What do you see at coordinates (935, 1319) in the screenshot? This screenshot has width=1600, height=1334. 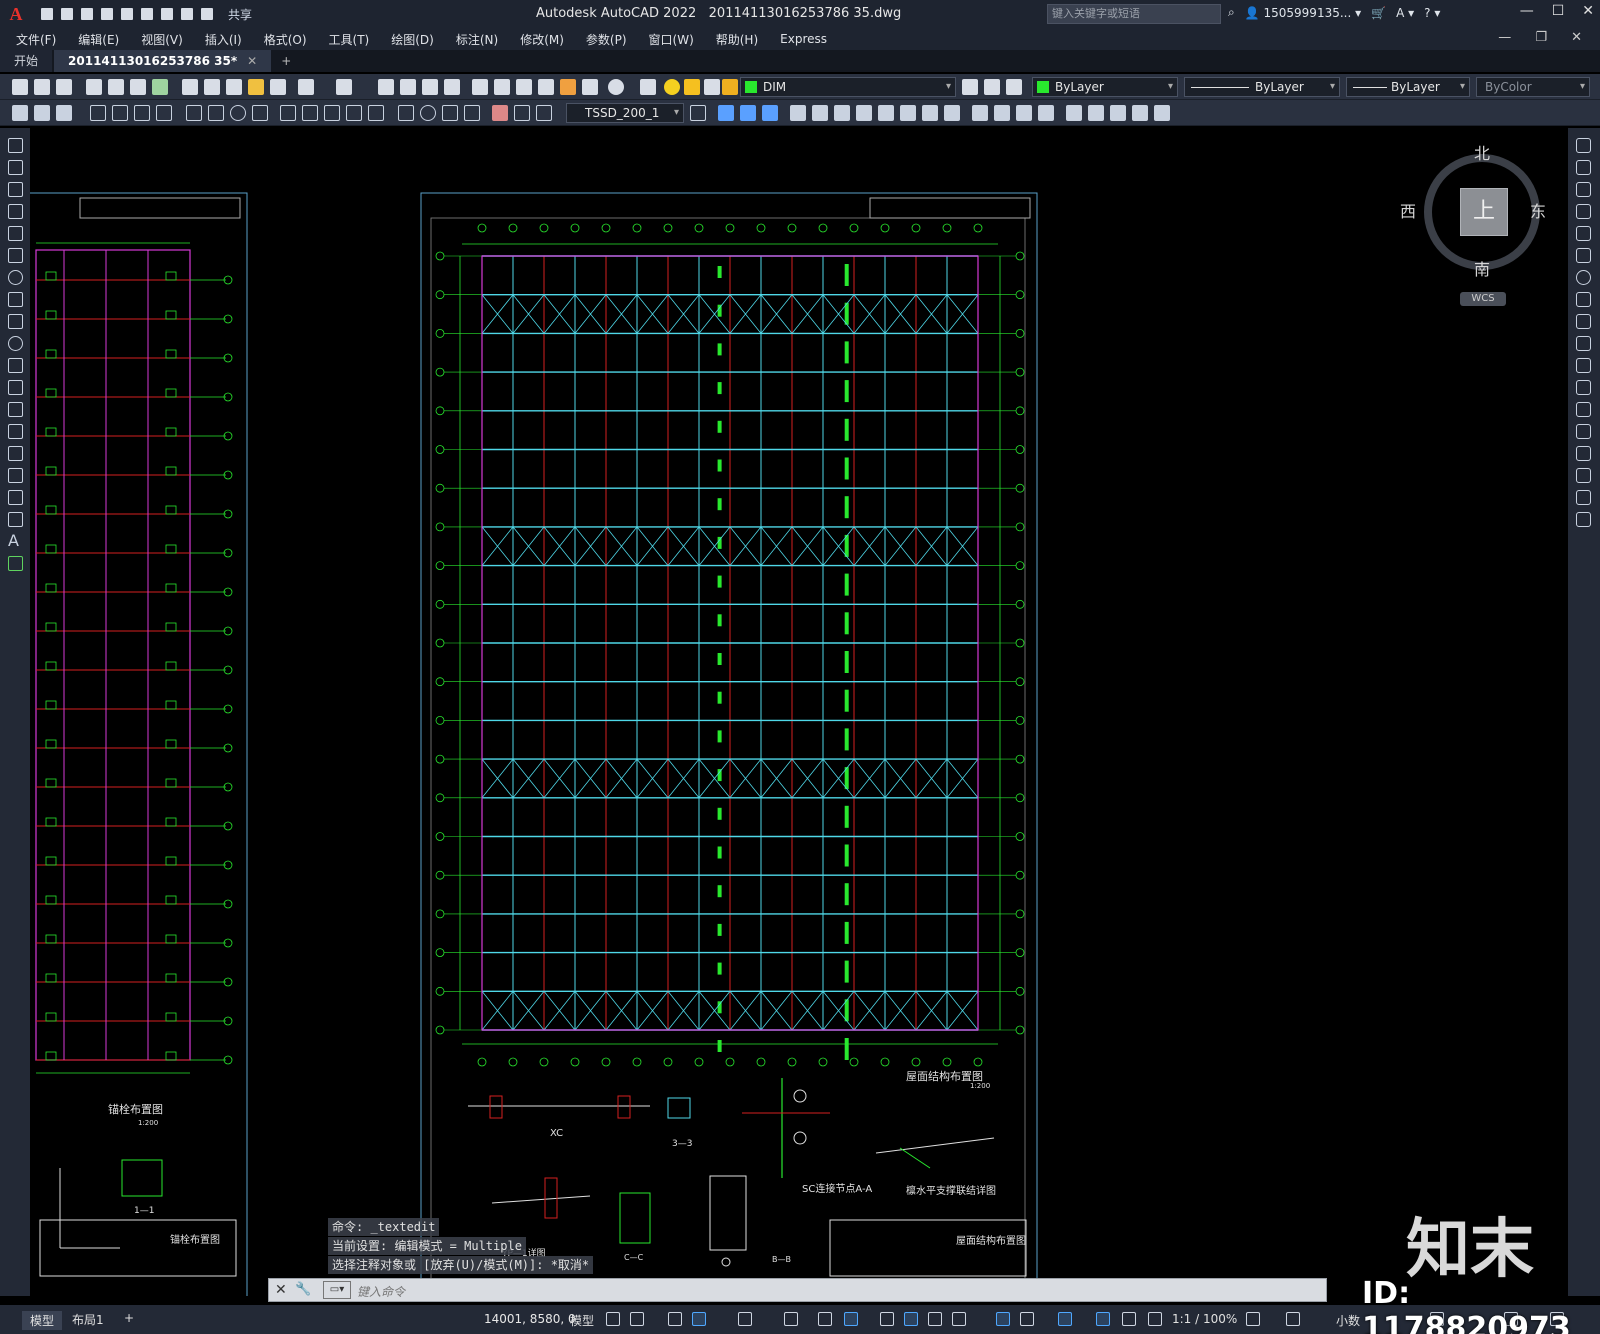 I see `selection-cycling-icon` at bounding box center [935, 1319].